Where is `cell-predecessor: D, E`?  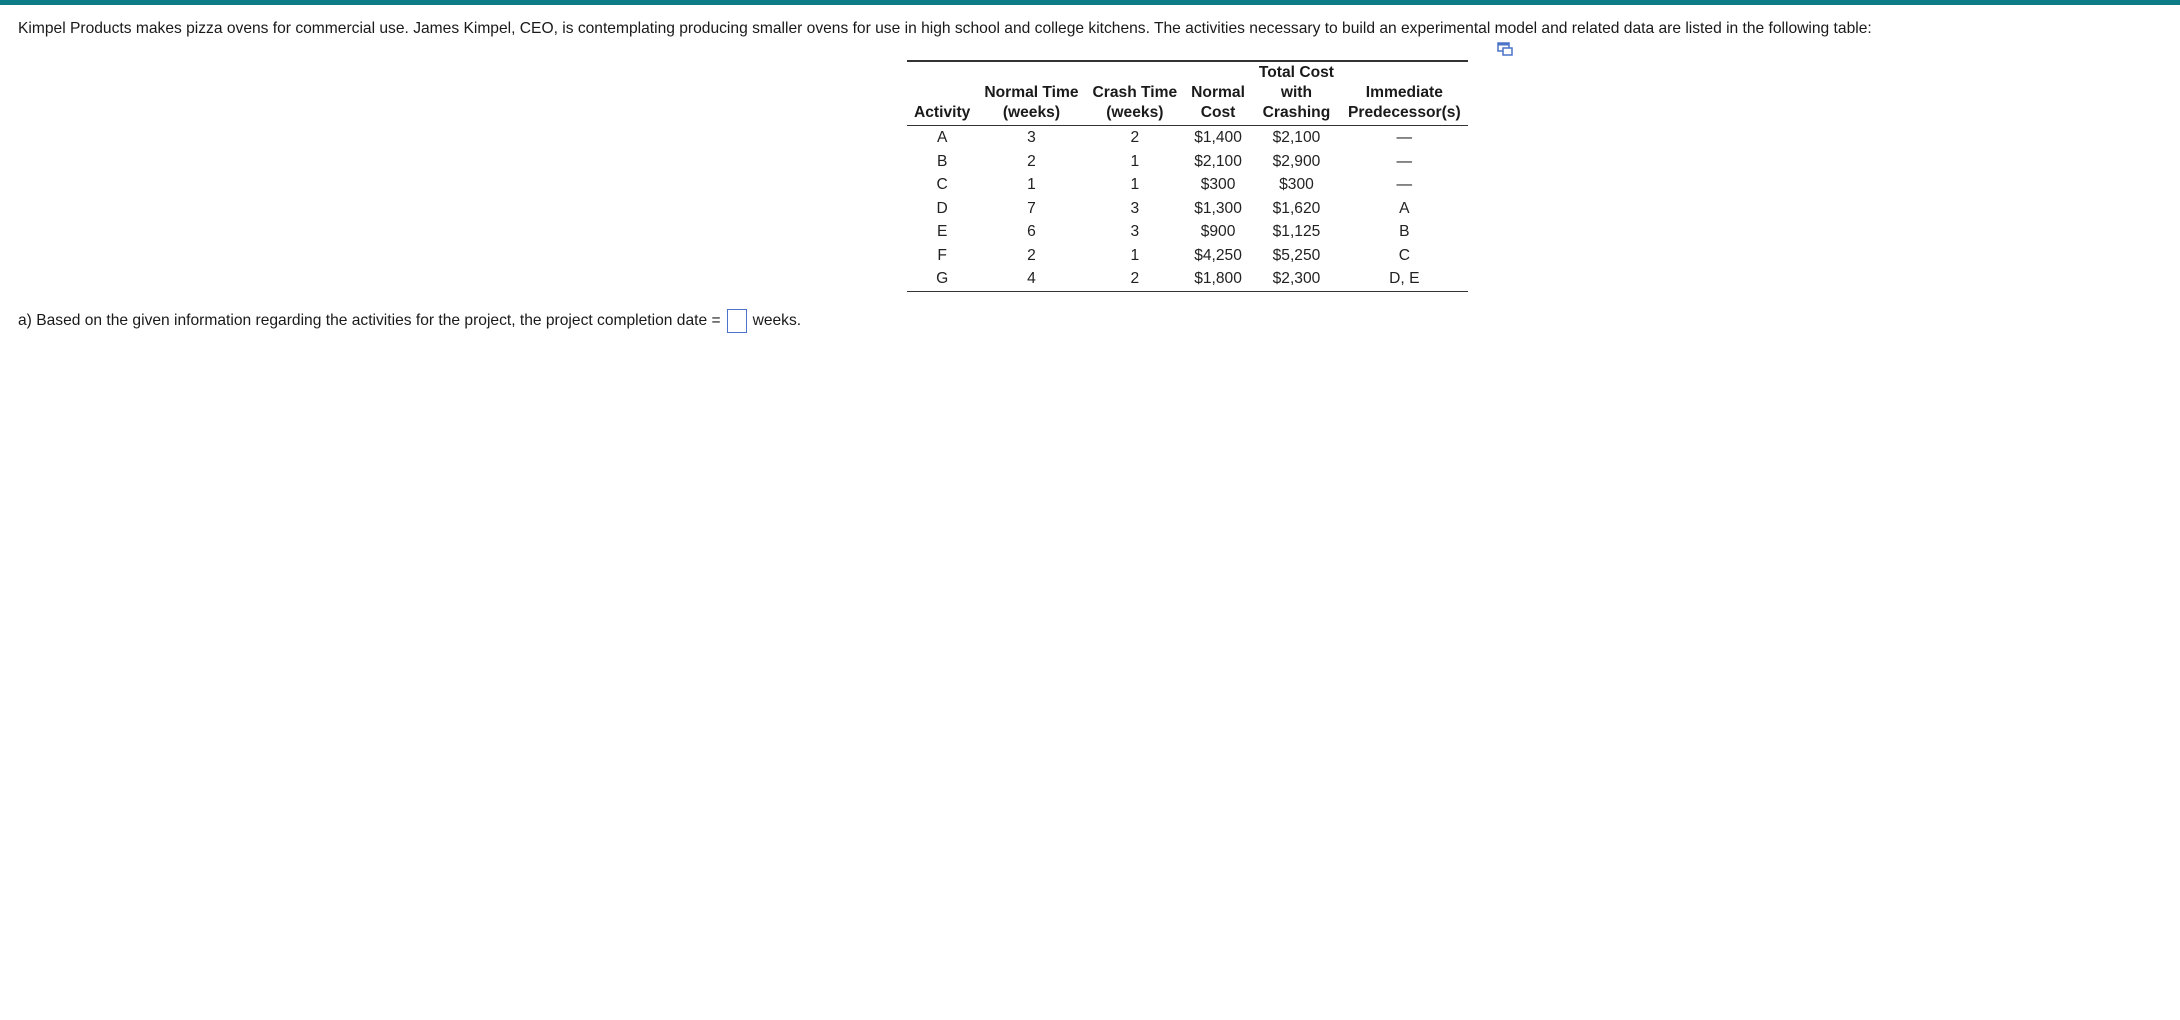 cell-predecessor: D, E is located at coordinates (1404, 279).